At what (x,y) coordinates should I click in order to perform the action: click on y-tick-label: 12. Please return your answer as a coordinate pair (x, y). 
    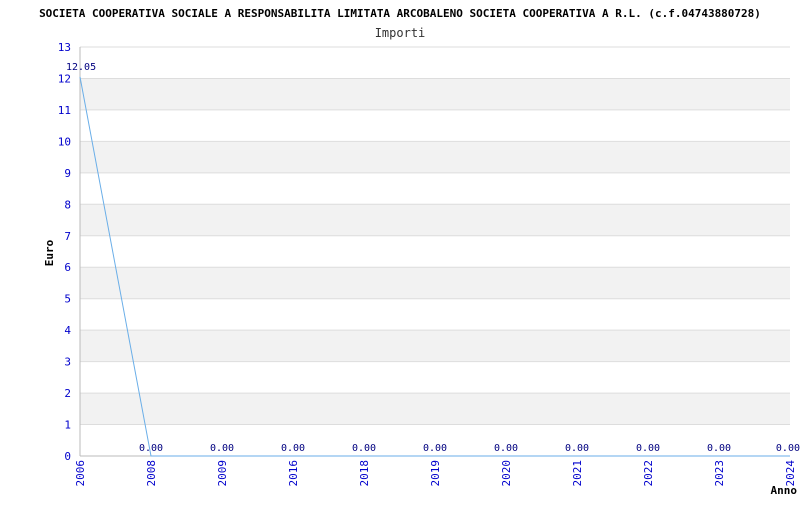
    Looking at the image, I should click on (64, 78).